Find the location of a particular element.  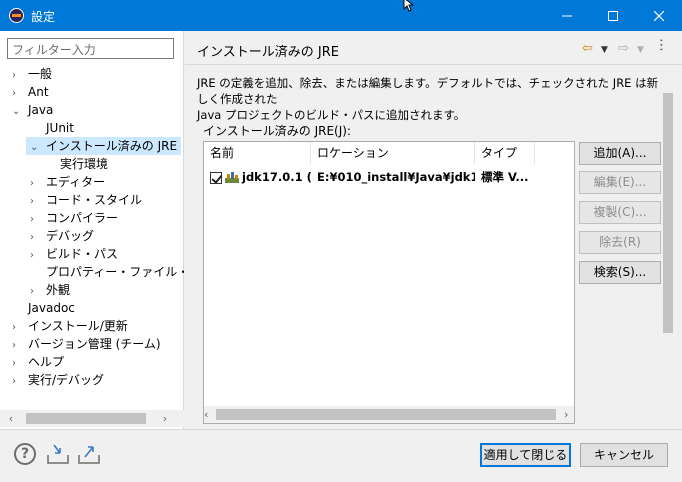

tree-item: › バージョン管理 (チーム) is located at coordinates (86, 344).